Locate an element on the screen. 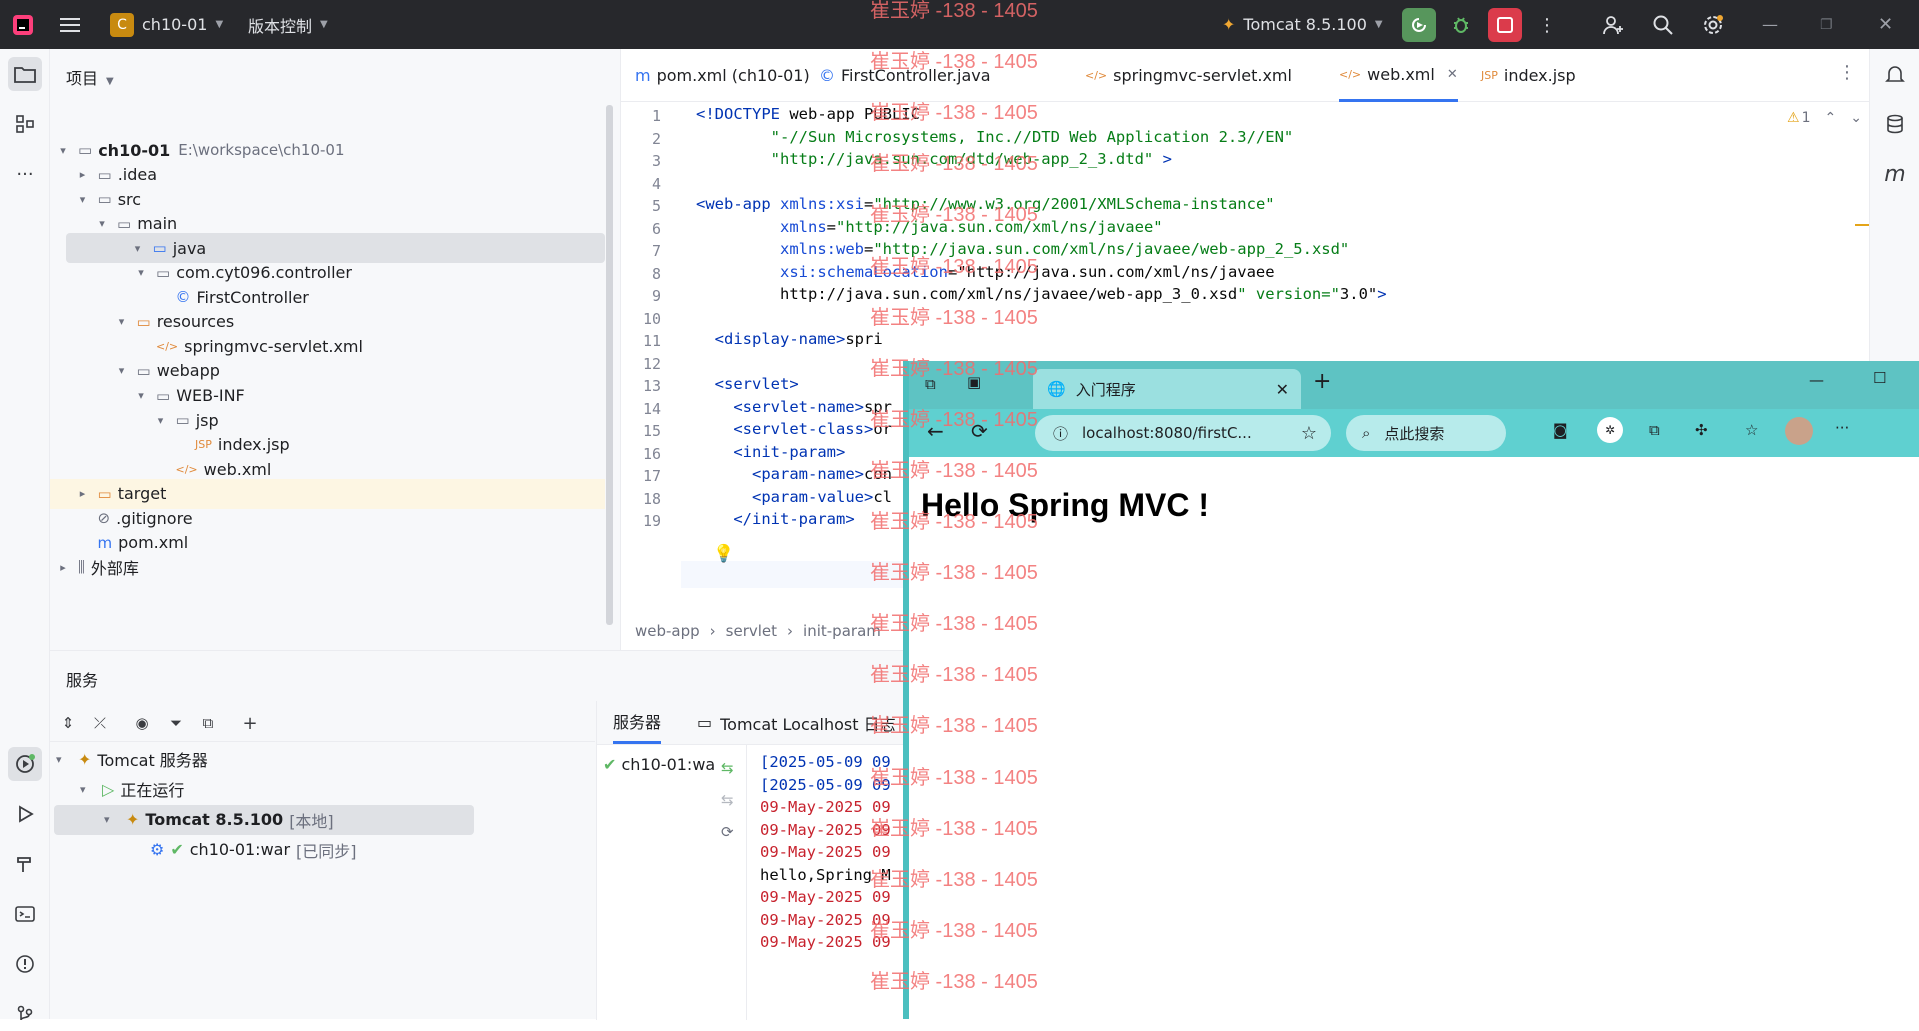 Image resolution: width=1919 pixels, height=1031 pixels. editor-tab: m pom.xml (ch10-01) is located at coordinates (722, 75).